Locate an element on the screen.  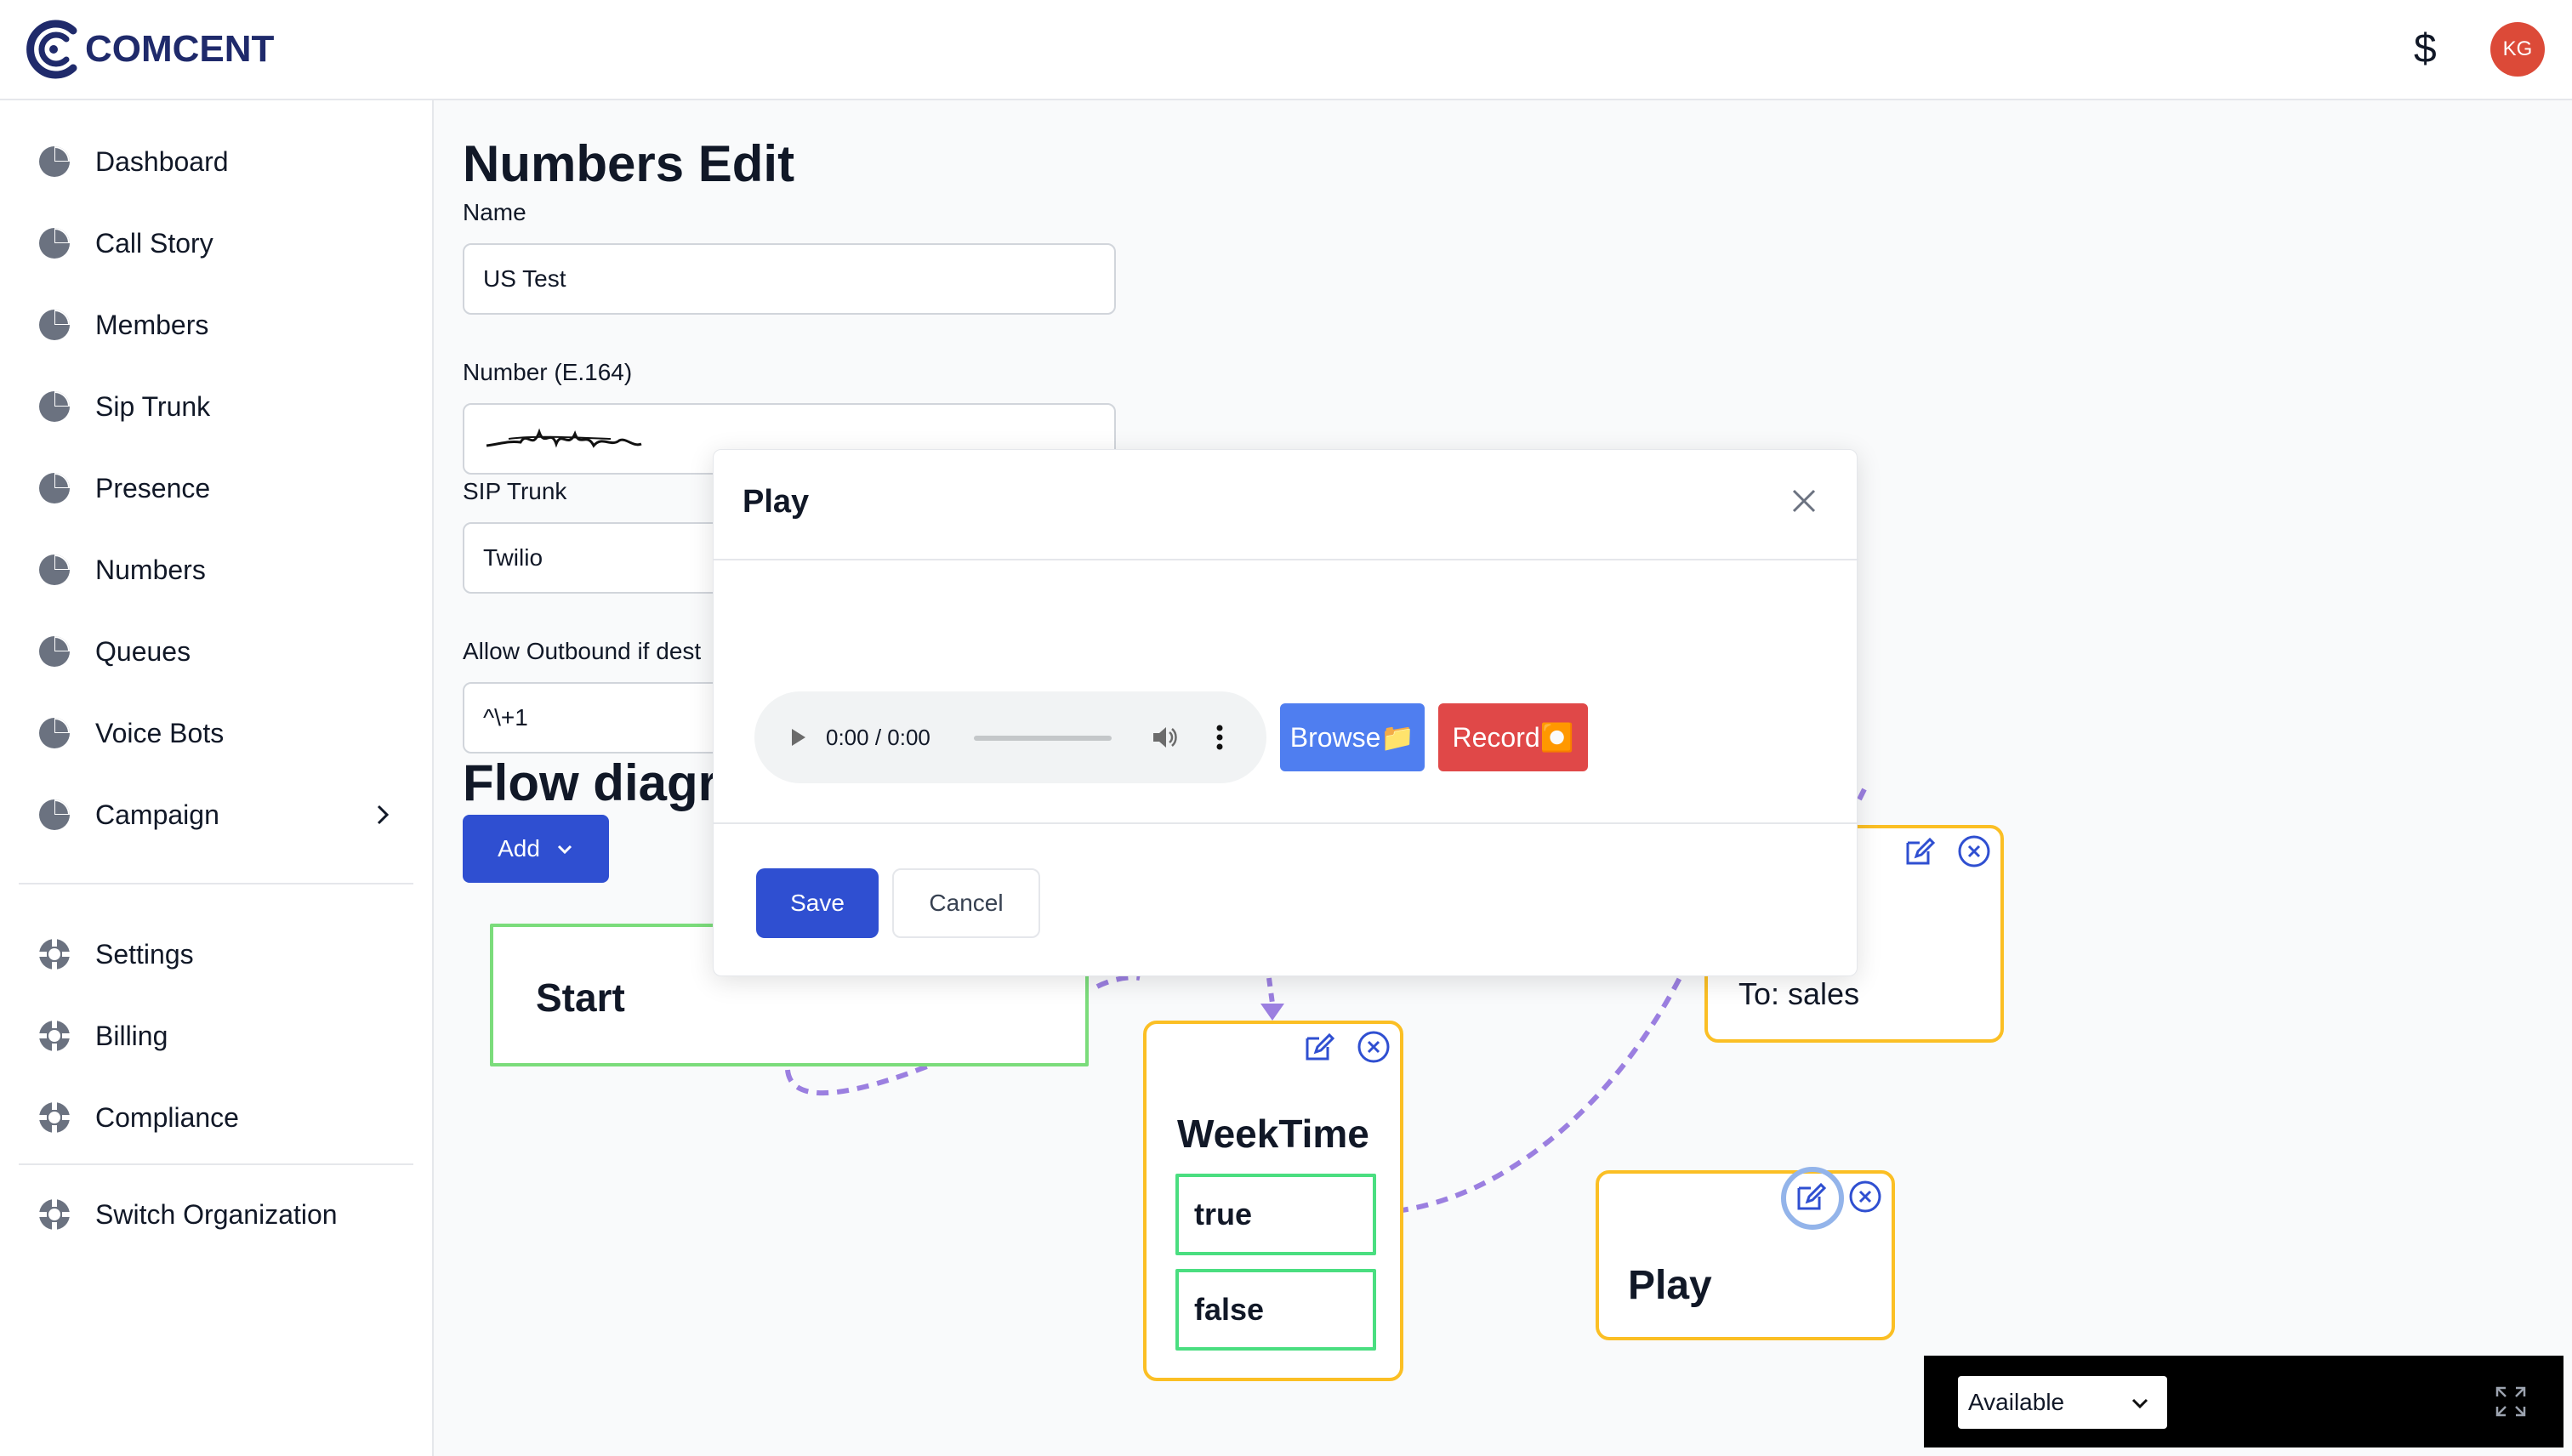
chevron-down-icon is located at coordinates (2139, 1403).